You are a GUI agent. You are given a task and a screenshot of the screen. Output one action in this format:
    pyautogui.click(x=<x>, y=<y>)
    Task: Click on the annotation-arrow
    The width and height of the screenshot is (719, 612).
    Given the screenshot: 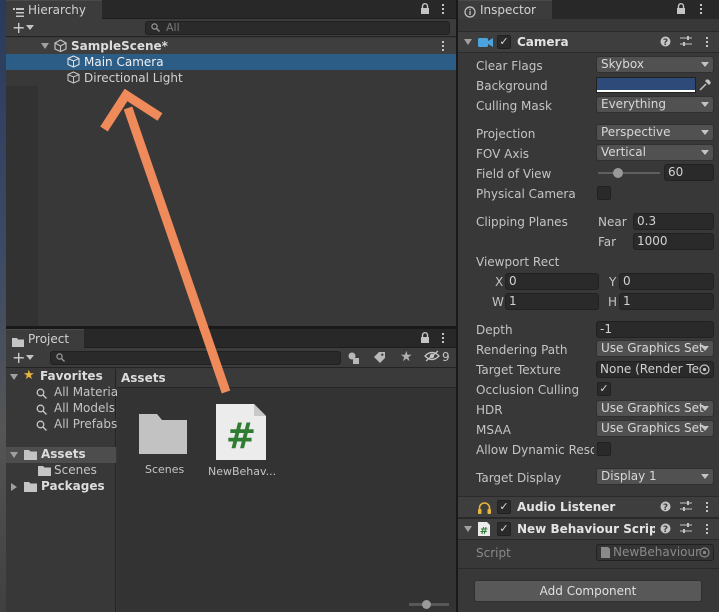 What is the action you would take?
    pyautogui.click(x=165, y=241)
    